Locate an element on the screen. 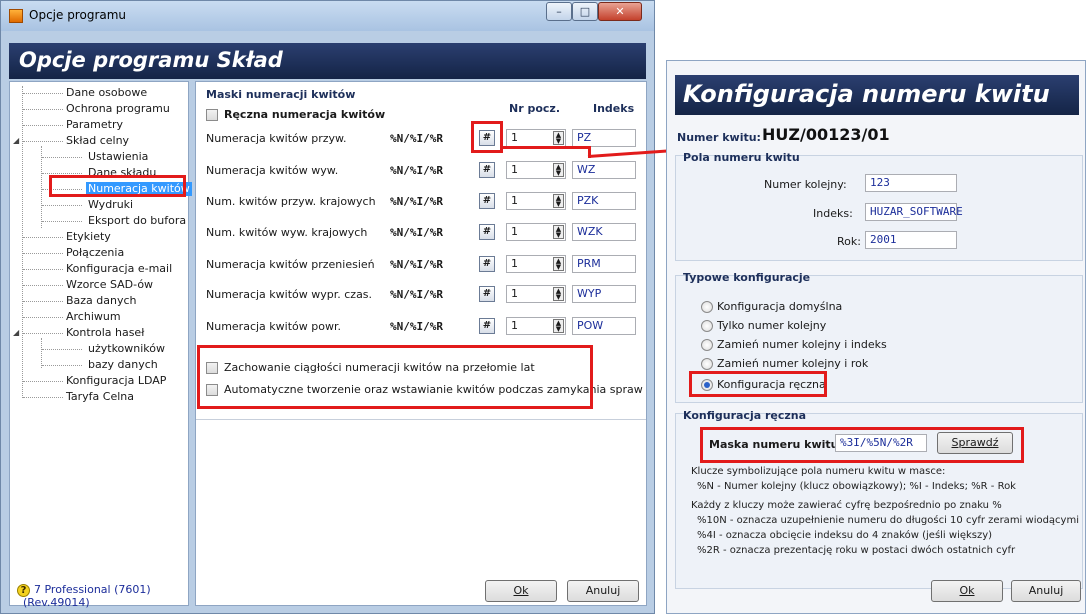 Image resolution: width=1086 pixels, height=614 pixels. maximize-button: □ is located at coordinates (585, 11).